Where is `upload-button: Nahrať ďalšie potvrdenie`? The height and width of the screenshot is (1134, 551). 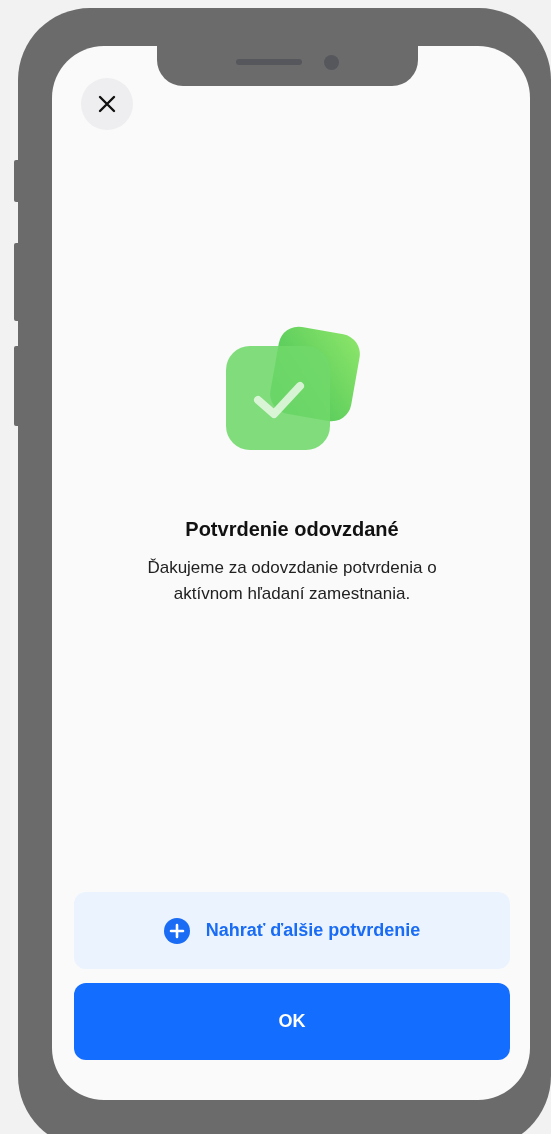 upload-button: Nahrať ďalšie potvrdenie is located at coordinates (292, 930).